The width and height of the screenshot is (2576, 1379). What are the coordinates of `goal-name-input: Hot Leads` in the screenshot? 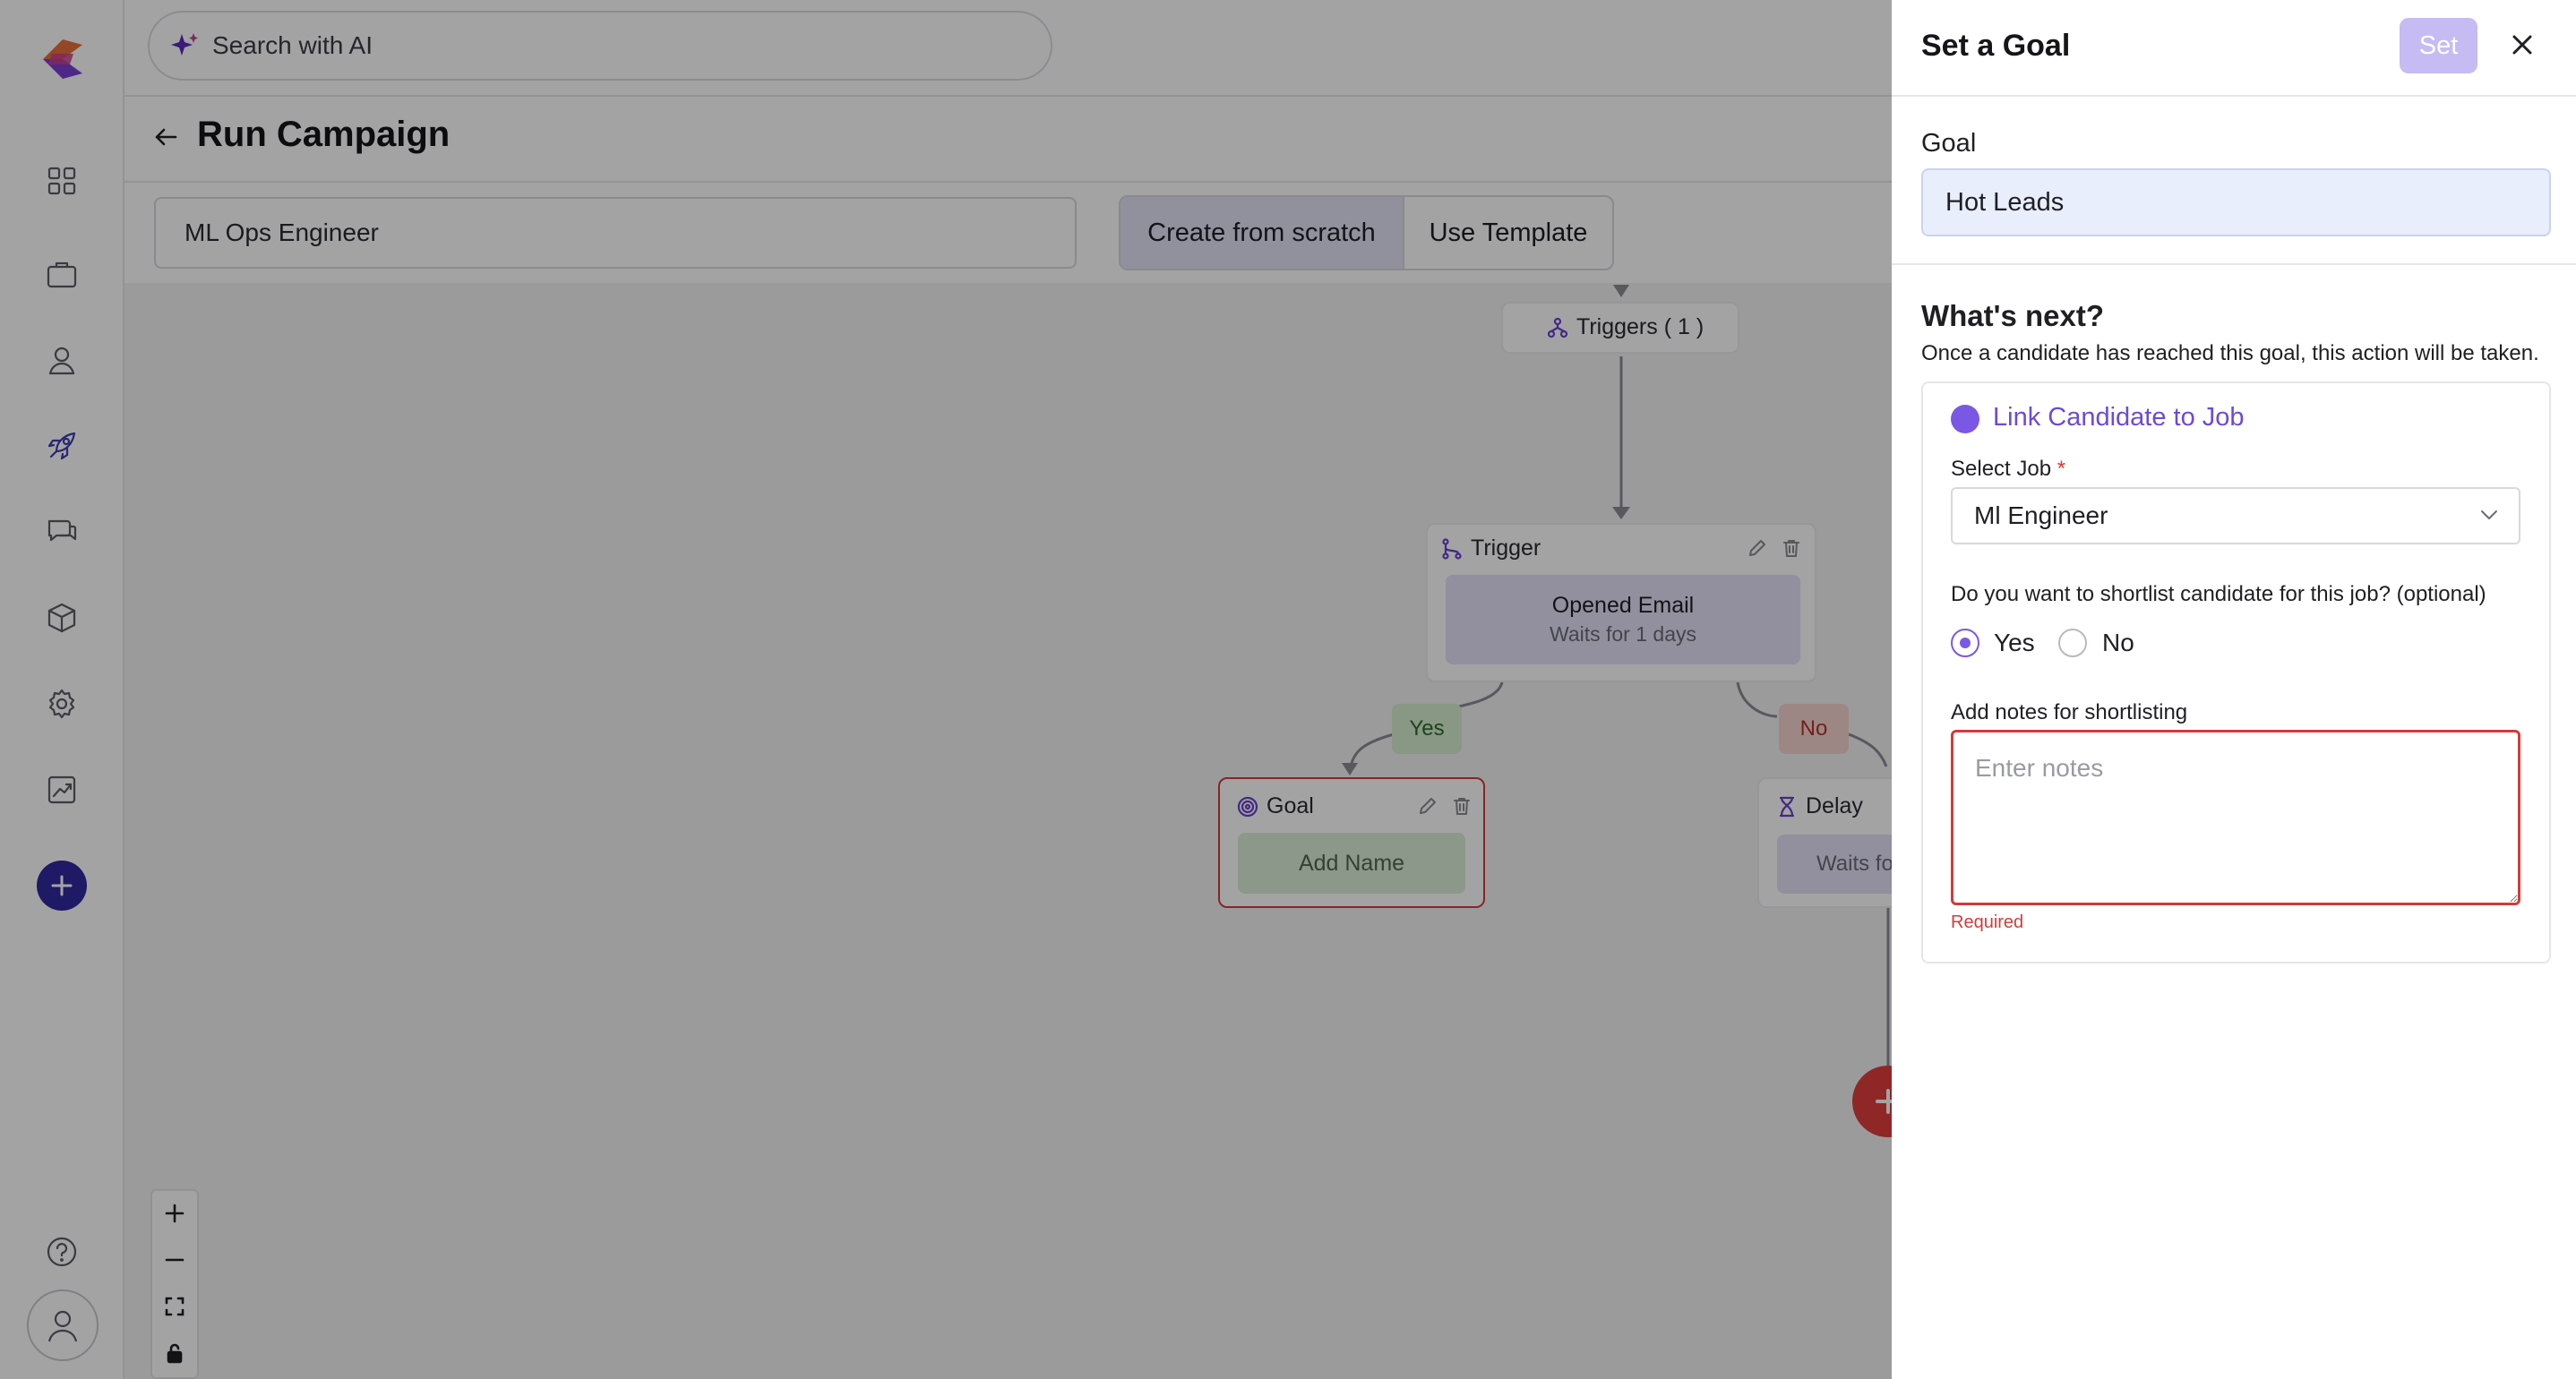 It's located at (2236, 202).